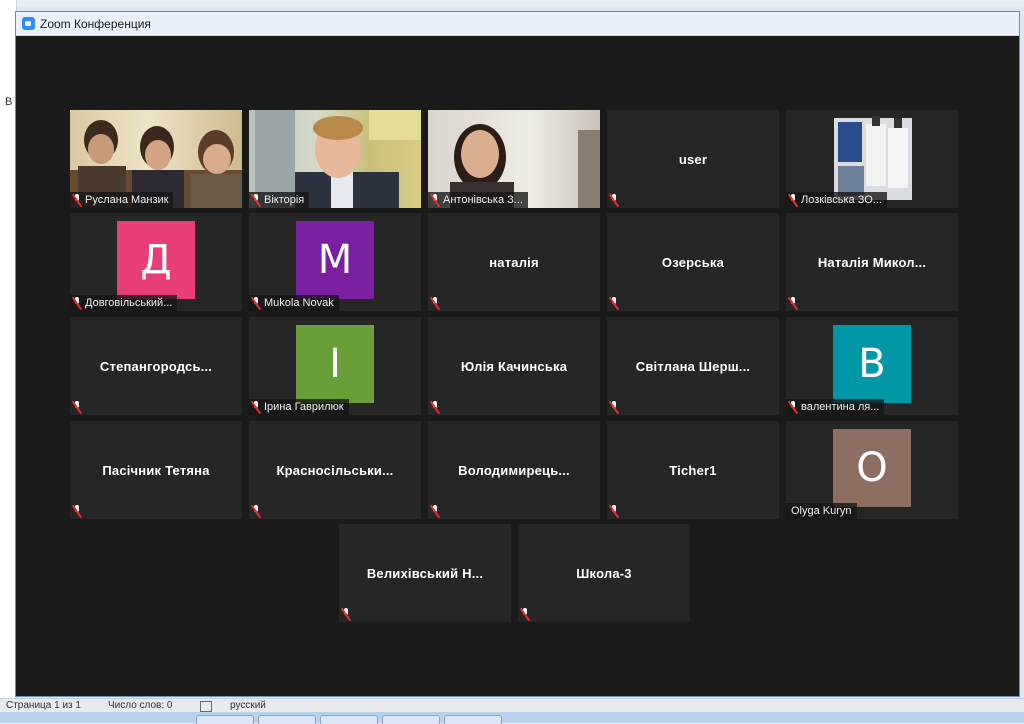 This screenshot has height=724, width=1024. I want to click on participant-avatar: M, so click(335, 260).